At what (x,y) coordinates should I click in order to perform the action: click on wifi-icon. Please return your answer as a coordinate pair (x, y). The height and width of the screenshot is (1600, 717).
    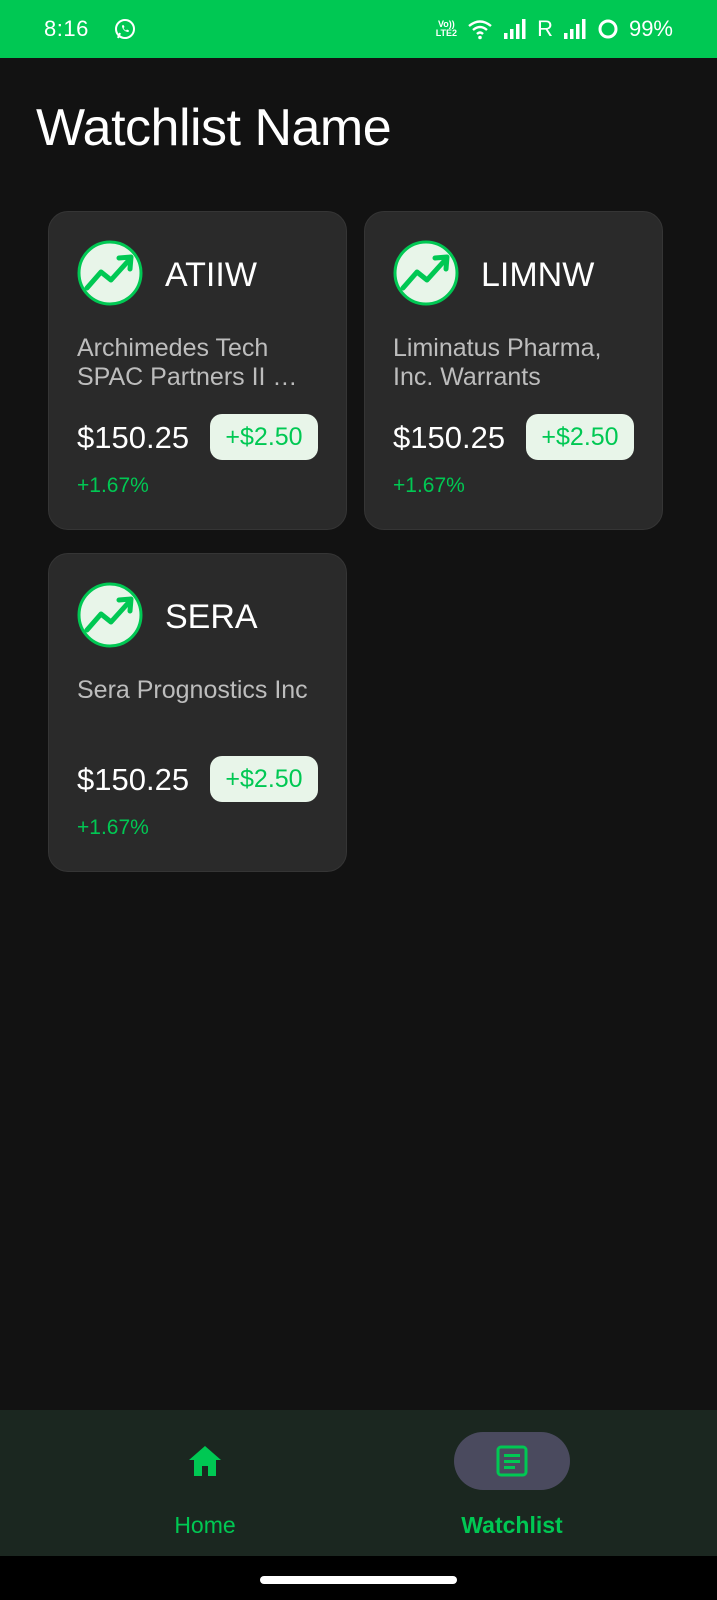
    Looking at the image, I should click on (480, 29).